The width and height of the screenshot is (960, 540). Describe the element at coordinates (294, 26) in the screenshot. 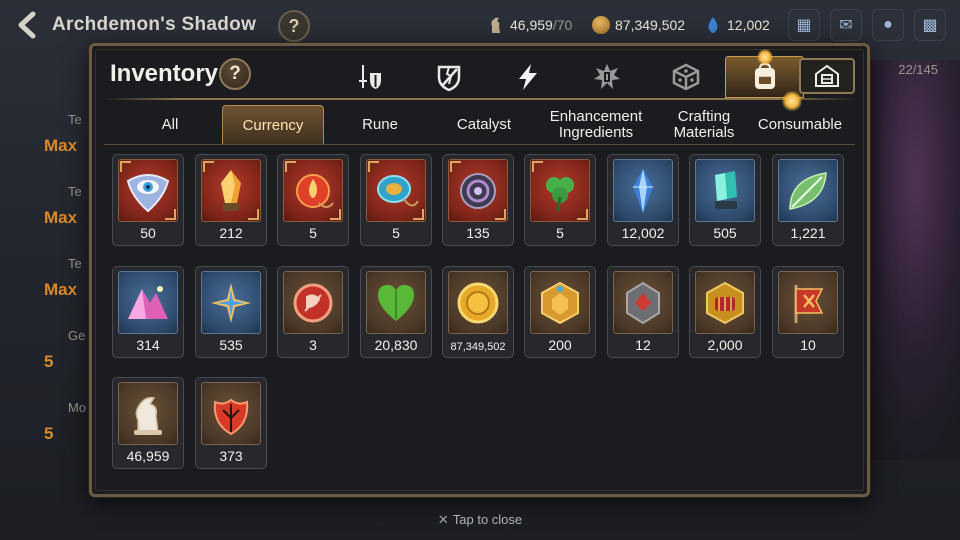

I see `page-help-button: ?` at that location.